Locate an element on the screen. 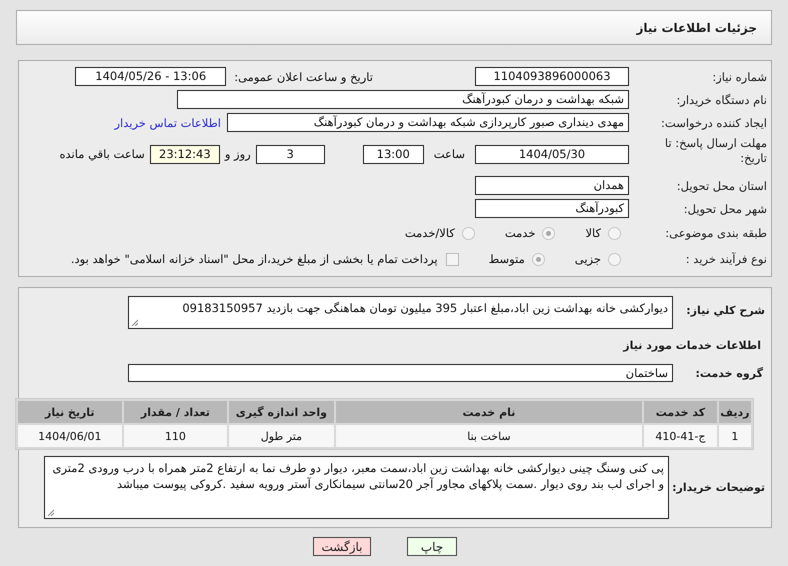 Image resolution: width=788 pixels, height=566 pixels. deadline-date-field: 1404/05/30 is located at coordinates (552, 154).